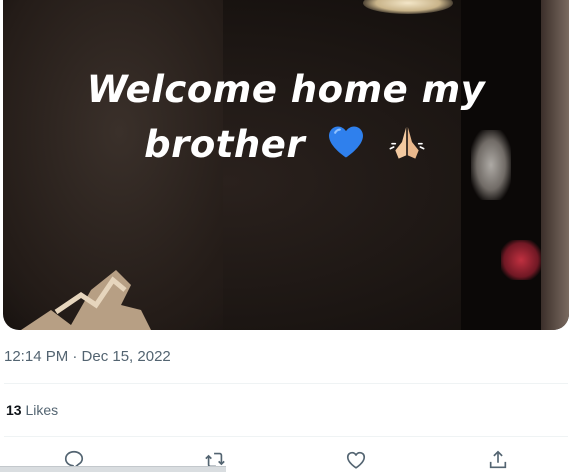 This screenshot has height=472, width=570. What do you see at coordinates (87, 356) in the screenshot?
I see `tweet-timestamp: 12:14 PM · Dec 15, 2022` at bounding box center [87, 356].